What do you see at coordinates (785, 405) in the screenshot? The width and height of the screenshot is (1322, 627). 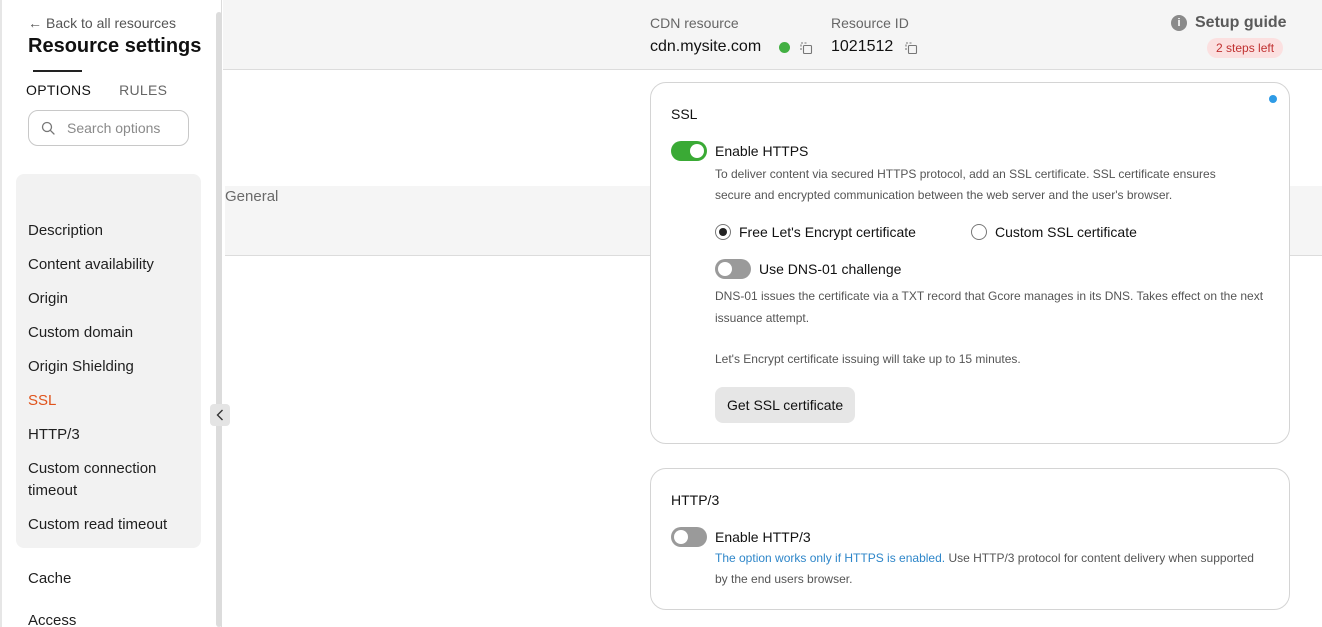 I see `get-ssl-certificate-button: Get SSL certificate` at bounding box center [785, 405].